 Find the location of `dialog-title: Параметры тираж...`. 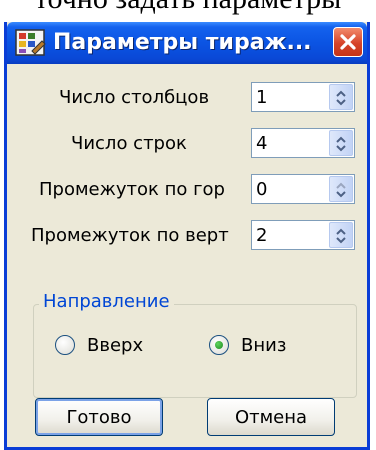

dialog-title: Параметры тираж... is located at coordinates (182, 42).